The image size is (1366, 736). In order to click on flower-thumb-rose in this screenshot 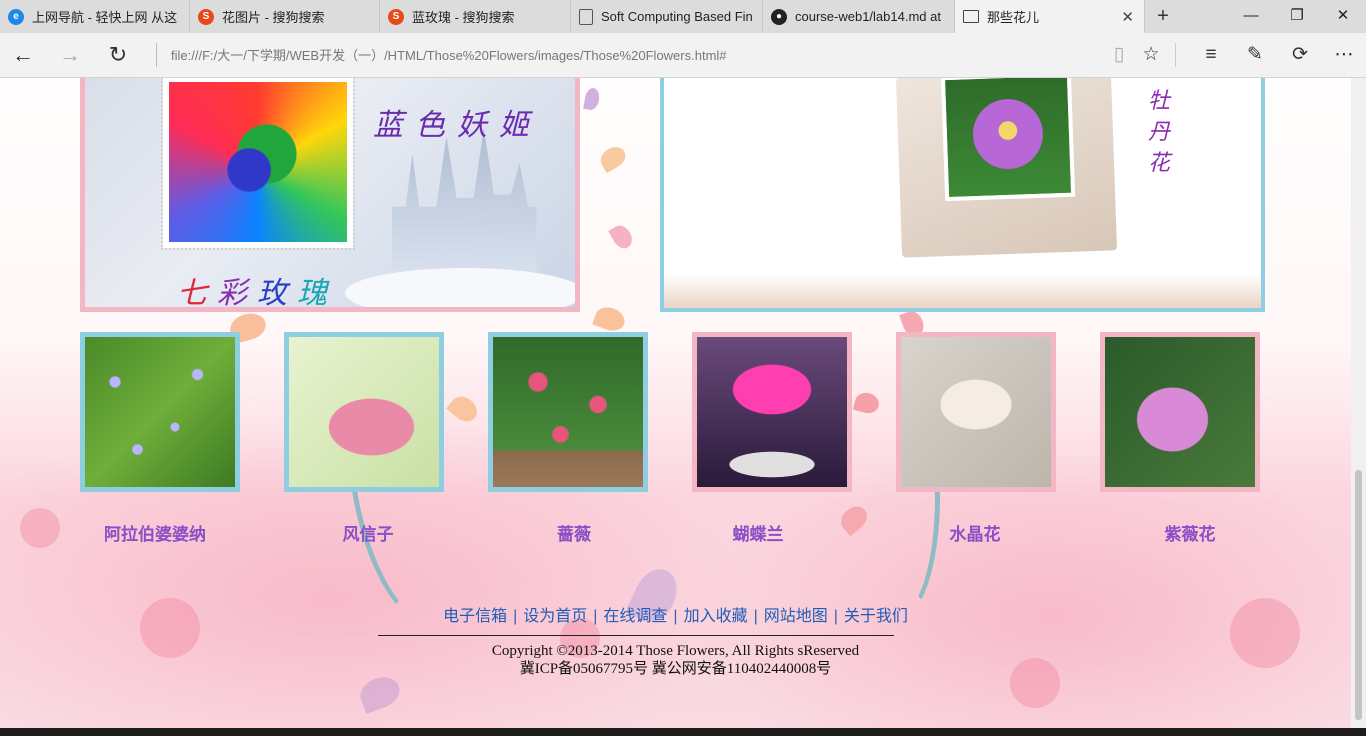, I will do `click(568, 412)`.